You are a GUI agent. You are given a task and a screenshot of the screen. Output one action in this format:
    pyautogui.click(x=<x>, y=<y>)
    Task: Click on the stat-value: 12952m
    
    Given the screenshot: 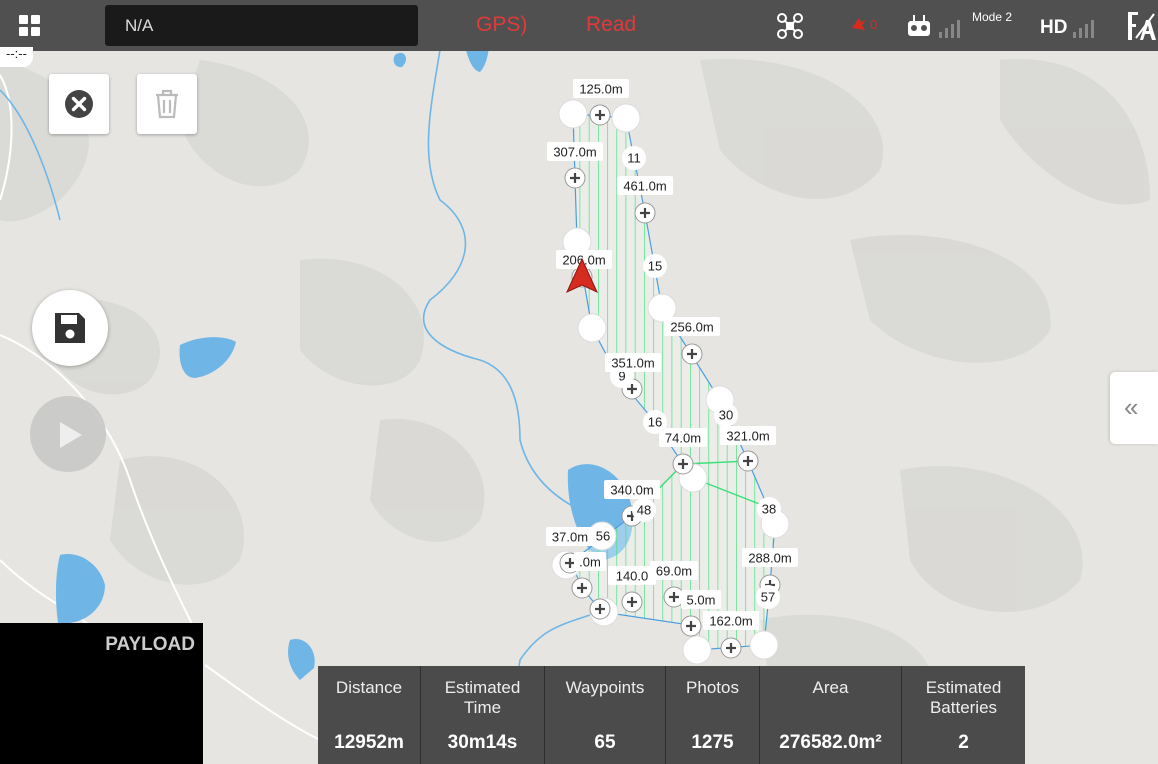 What is the action you would take?
    pyautogui.click(x=369, y=742)
    